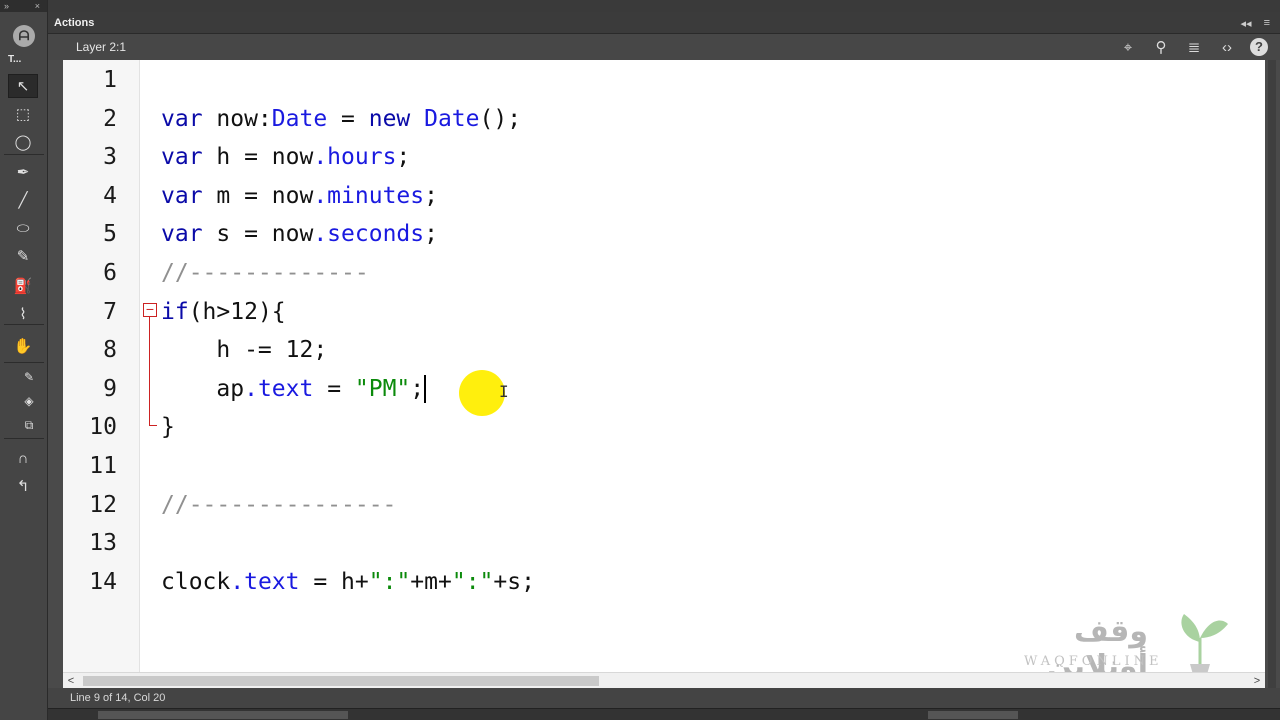 Image resolution: width=1280 pixels, height=720 pixels. Describe the element at coordinates (23, 314) in the screenshot. I see `eyedropper-tool-icon: ⌇` at that location.